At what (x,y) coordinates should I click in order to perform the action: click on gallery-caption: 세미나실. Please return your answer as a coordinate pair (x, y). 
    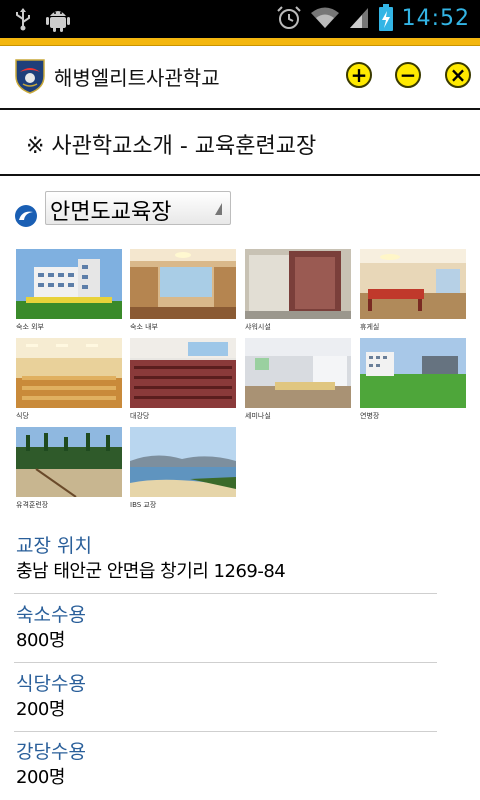
    Looking at the image, I should click on (258, 416).